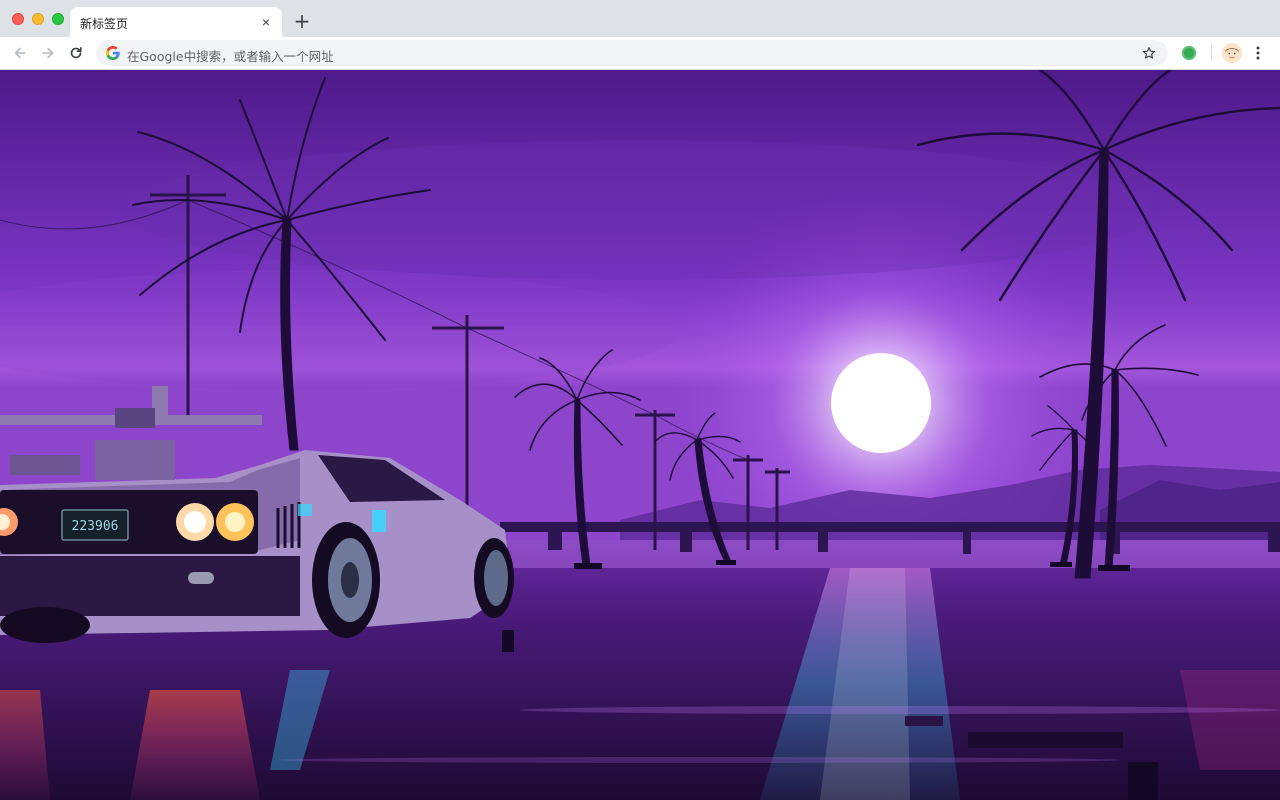 This screenshot has height=800, width=1280. What do you see at coordinates (95, 526) in the screenshot?
I see `license-plate: 223906` at bounding box center [95, 526].